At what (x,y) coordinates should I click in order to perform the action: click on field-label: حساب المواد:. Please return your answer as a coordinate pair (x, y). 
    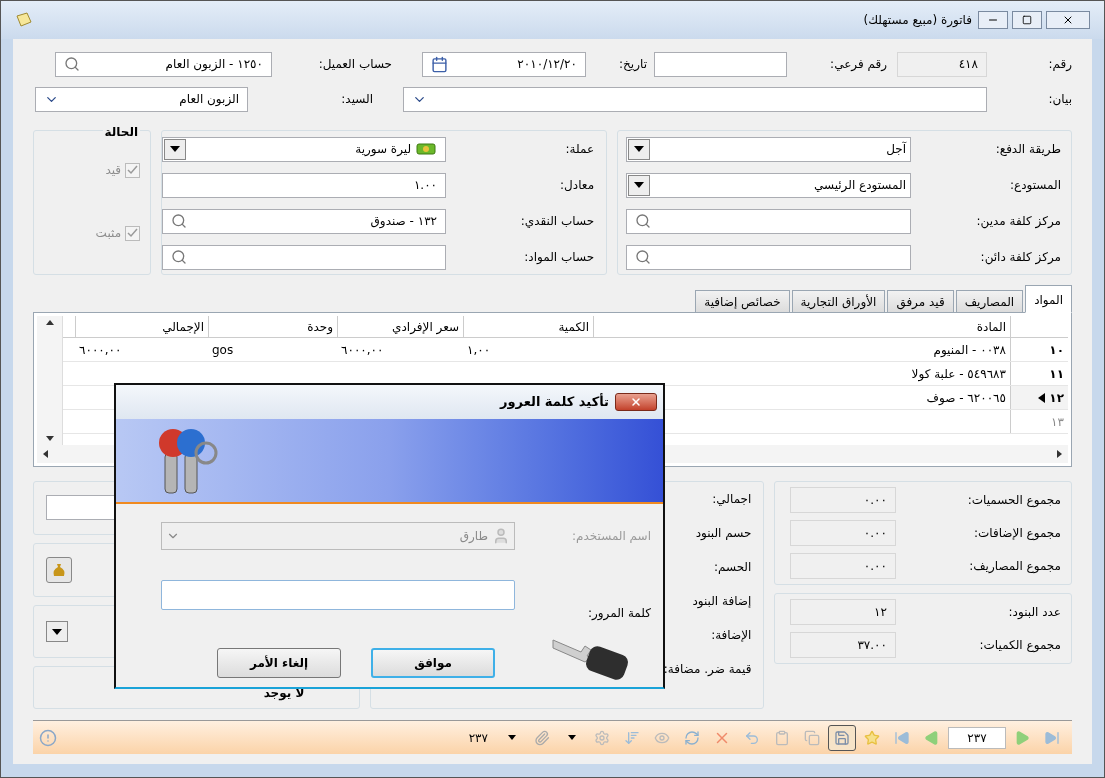
    Looking at the image, I should click on (559, 257).